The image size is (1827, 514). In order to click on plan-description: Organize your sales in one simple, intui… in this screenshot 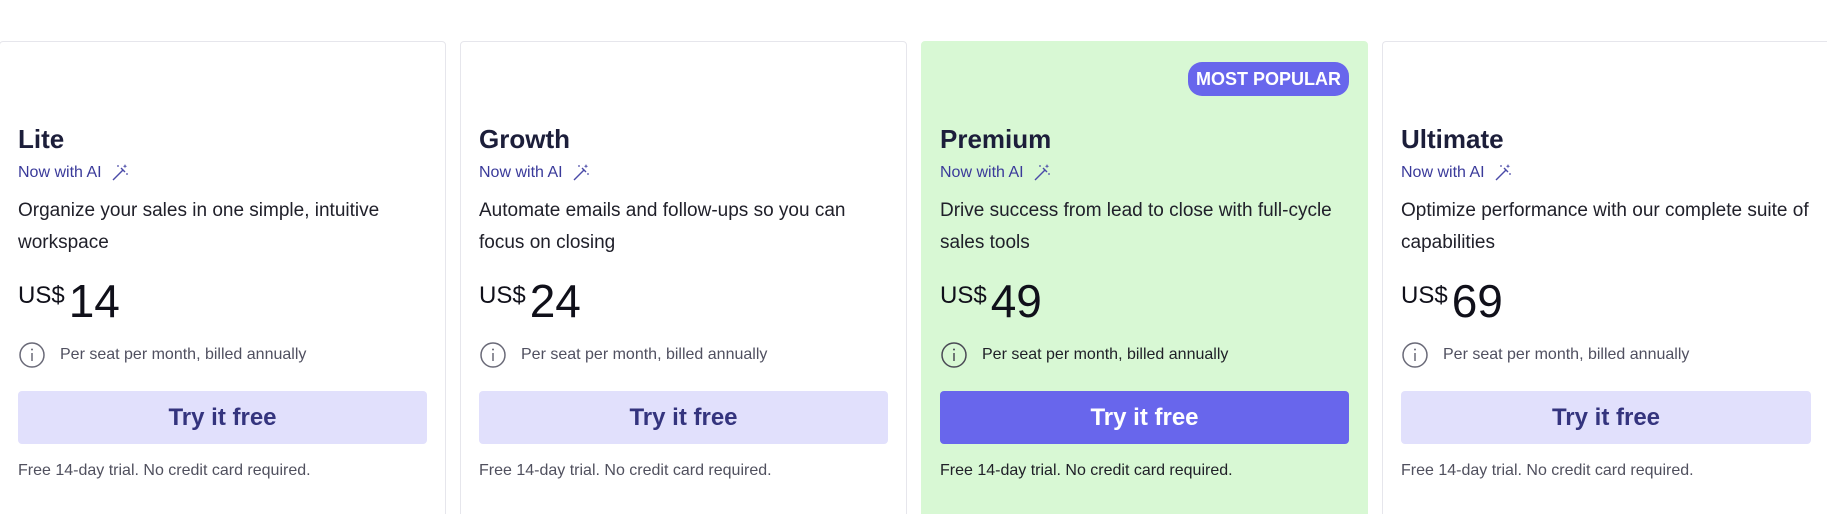, I will do `click(199, 226)`.